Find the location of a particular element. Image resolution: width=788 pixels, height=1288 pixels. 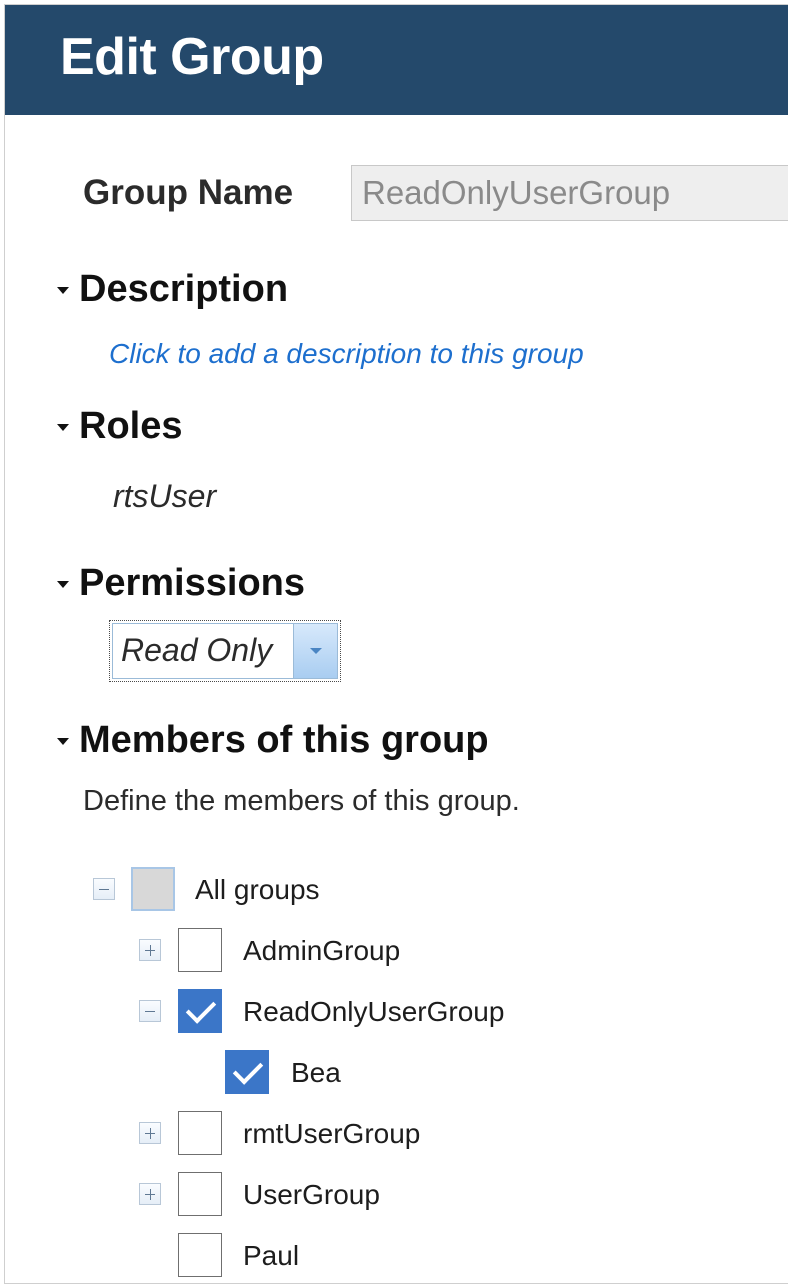

dialog-title: Edit Group is located at coordinates (192, 57).